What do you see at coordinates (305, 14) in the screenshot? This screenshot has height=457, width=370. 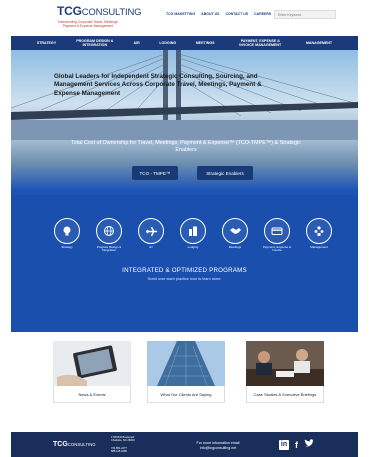 I see `search-input: Enter Keyword` at bounding box center [305, 14].